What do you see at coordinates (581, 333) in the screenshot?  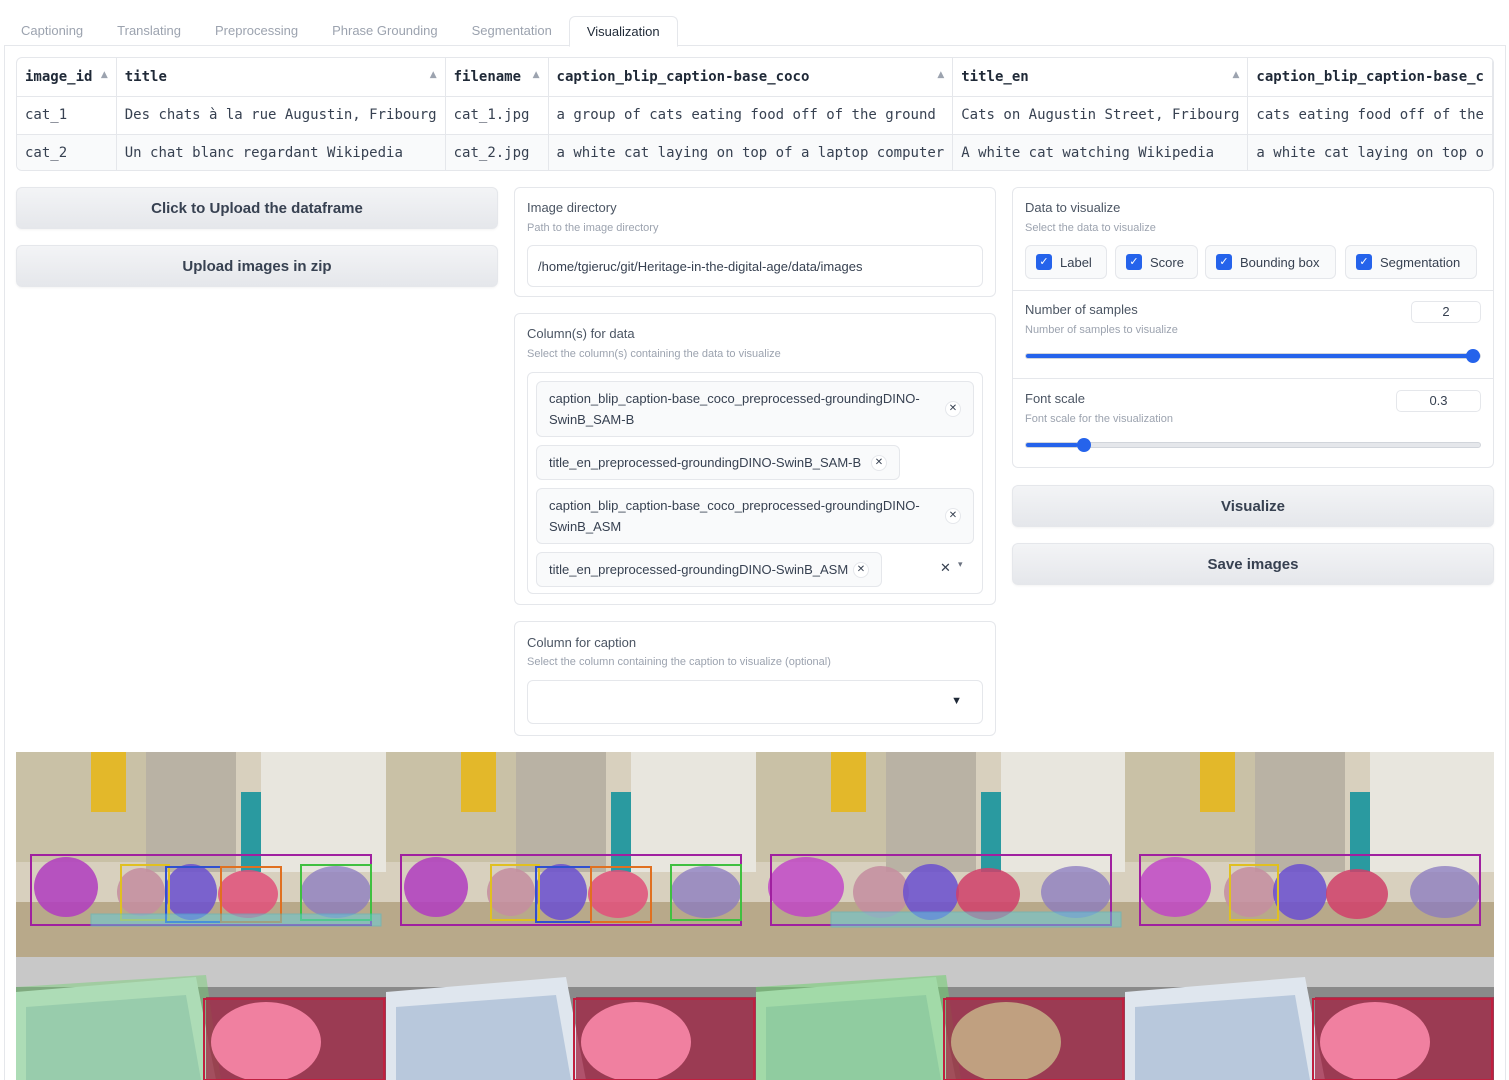 I see `columns-data-label: Column(s) for data` at bounding box center [581, 333].